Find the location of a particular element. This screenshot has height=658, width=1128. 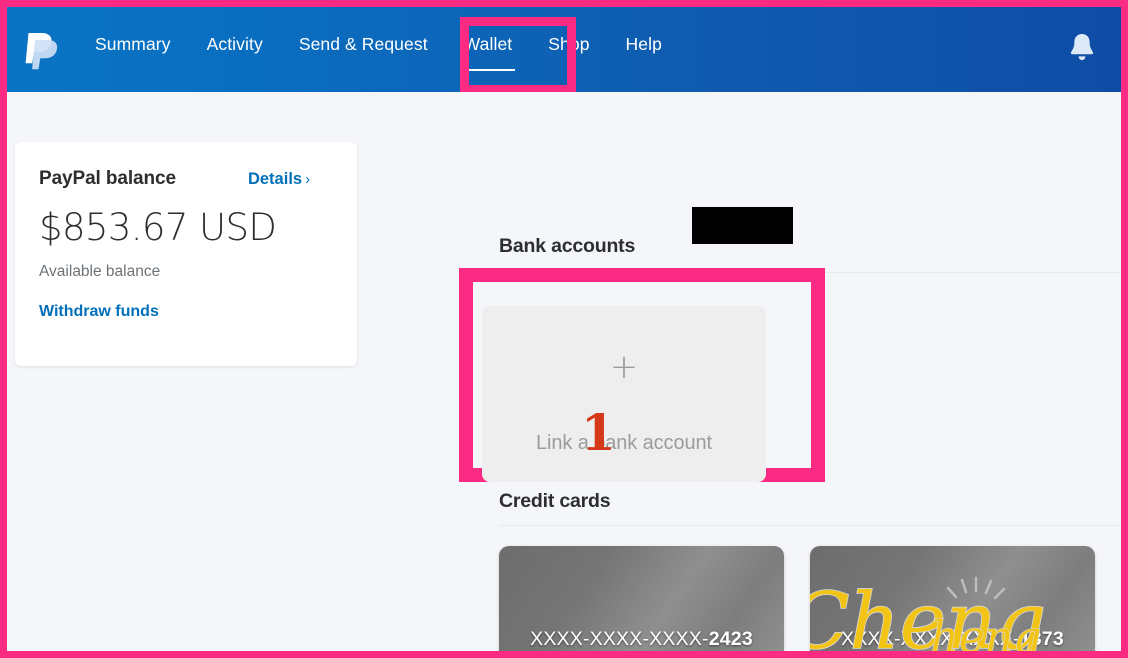

card-number: XXXX-XXXX-XXXX-2423 is located at coordinates (641, 639).